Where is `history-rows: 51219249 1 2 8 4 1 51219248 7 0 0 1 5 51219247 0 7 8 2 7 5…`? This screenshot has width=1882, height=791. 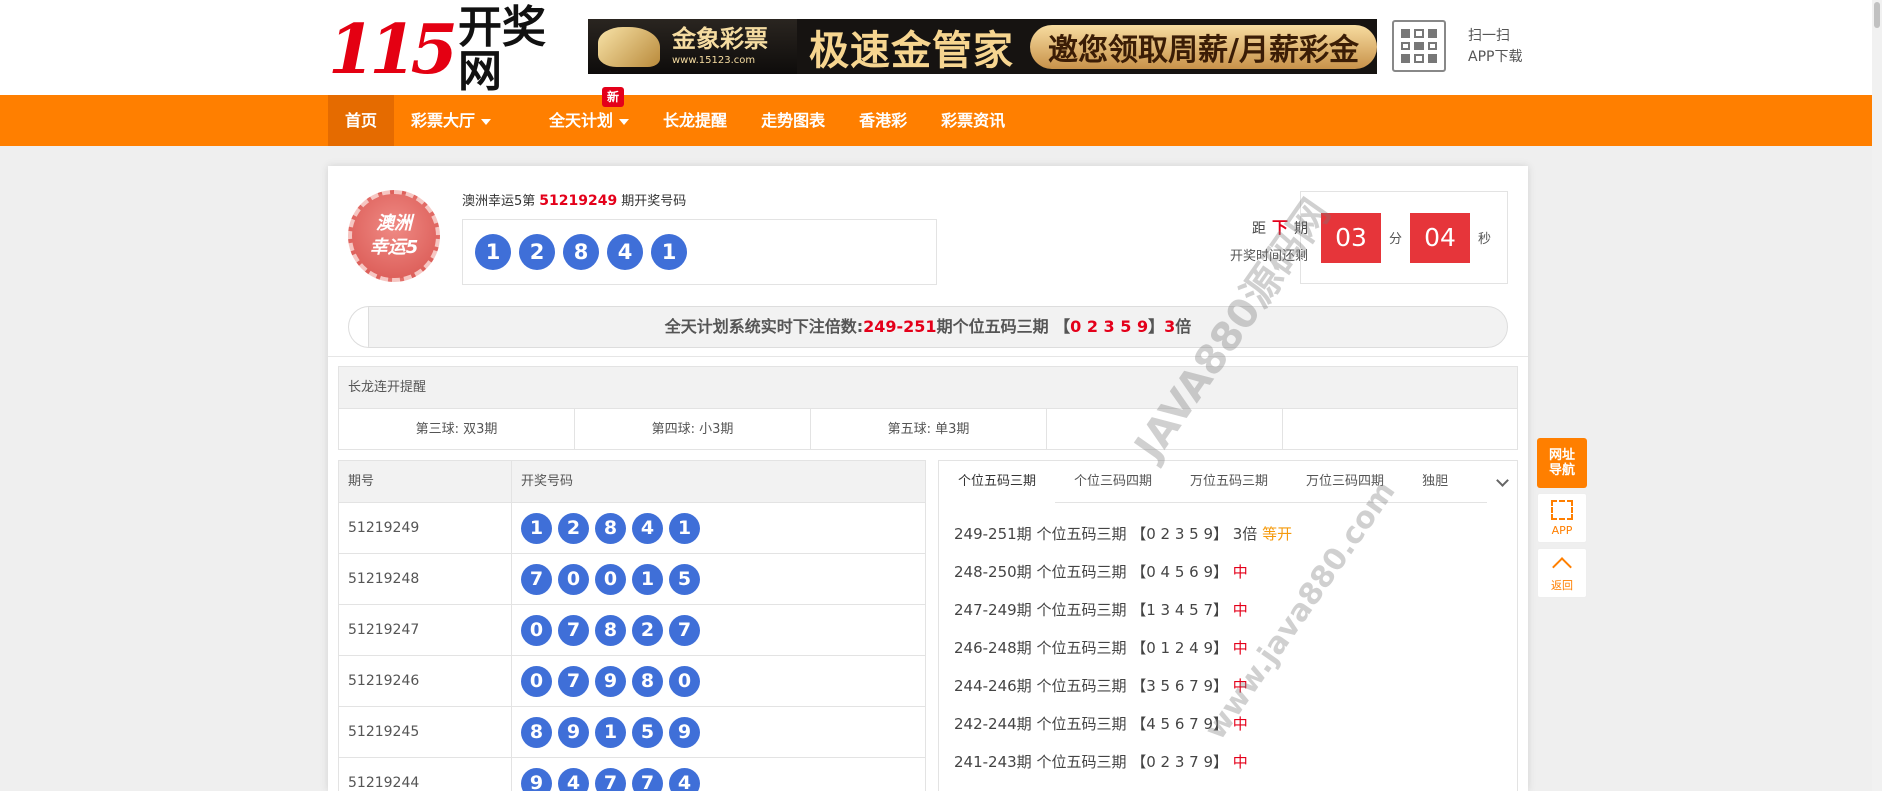 history-rows: 51219249 1 2 8 4 1 51219248 7 0 0 1 5 51219247 0 7 8 2 7 5… is located at coordinates (632, 646).